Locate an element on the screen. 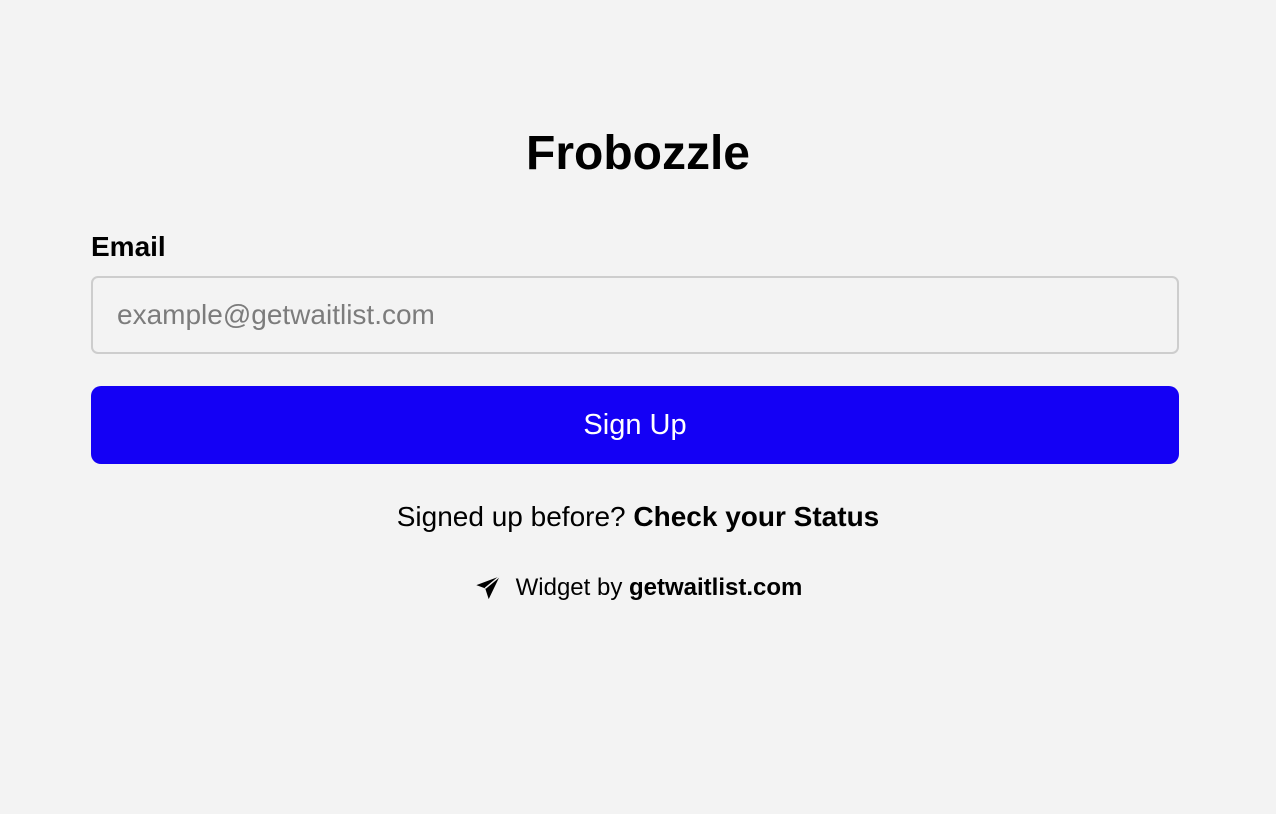 This screenshot has width=1276, height=814. footer-attribution: Widget by getwaitlist.com is located at coordinates (638, 588).